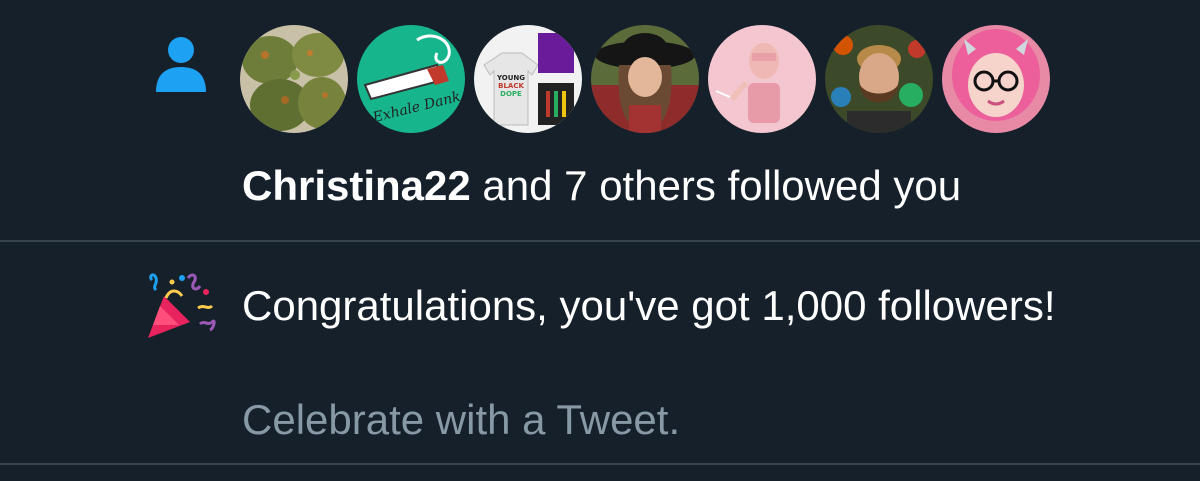 The image size is (1200, 481). What do you see at coordinates (461, 420) in the screenshot?
I see `celebrate-tweet-link: Celebrate with a Tweet.` at bounding box center [461, 420].